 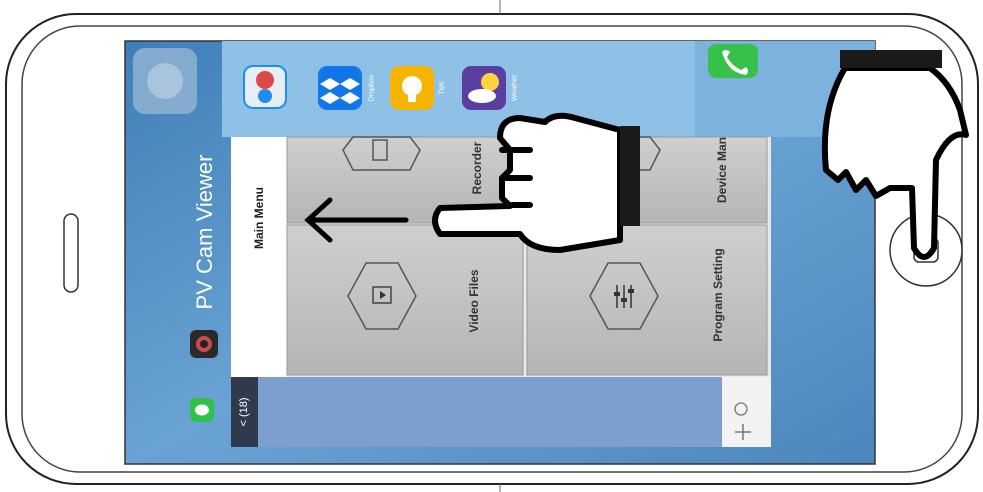 I want to click on messages-card, so click(x=501, y=412).